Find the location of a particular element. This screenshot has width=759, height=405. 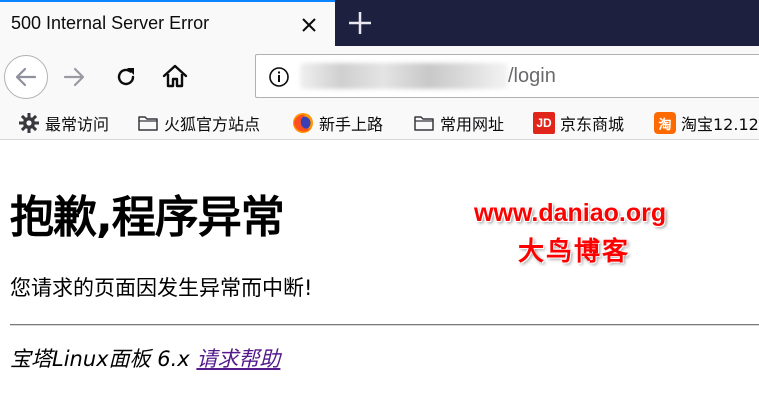

help-link: 请求帮助 is located at coordinates (238, 359).